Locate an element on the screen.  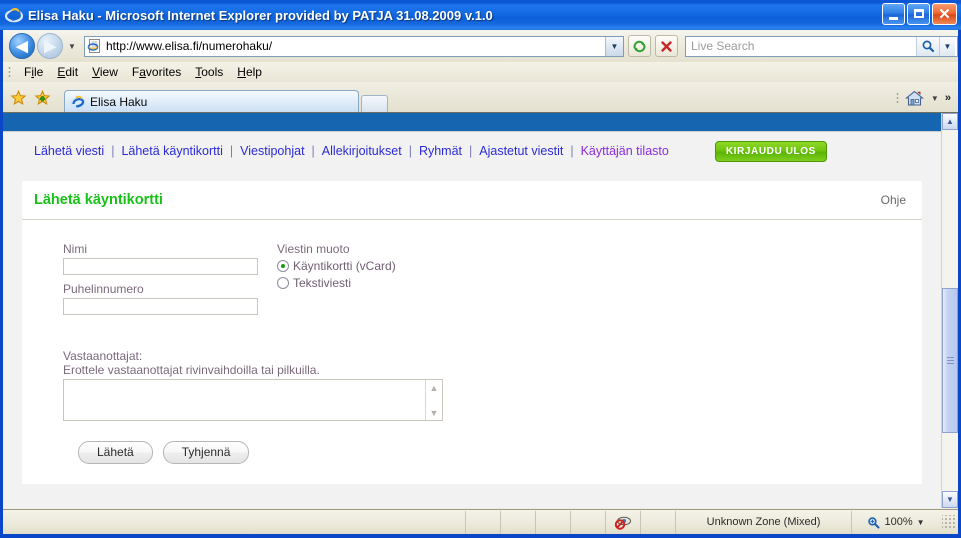
help-link: Ohje is located at coordinates (893, 200).